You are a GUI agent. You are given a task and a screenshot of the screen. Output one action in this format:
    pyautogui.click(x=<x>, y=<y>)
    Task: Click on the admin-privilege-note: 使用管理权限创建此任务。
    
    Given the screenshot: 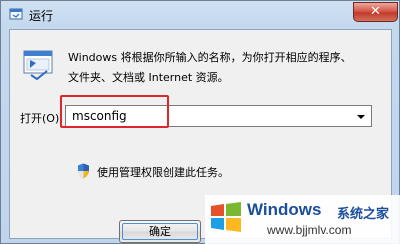 What is the action you would take?
    pyautogui.click(x=163, y=172)
    